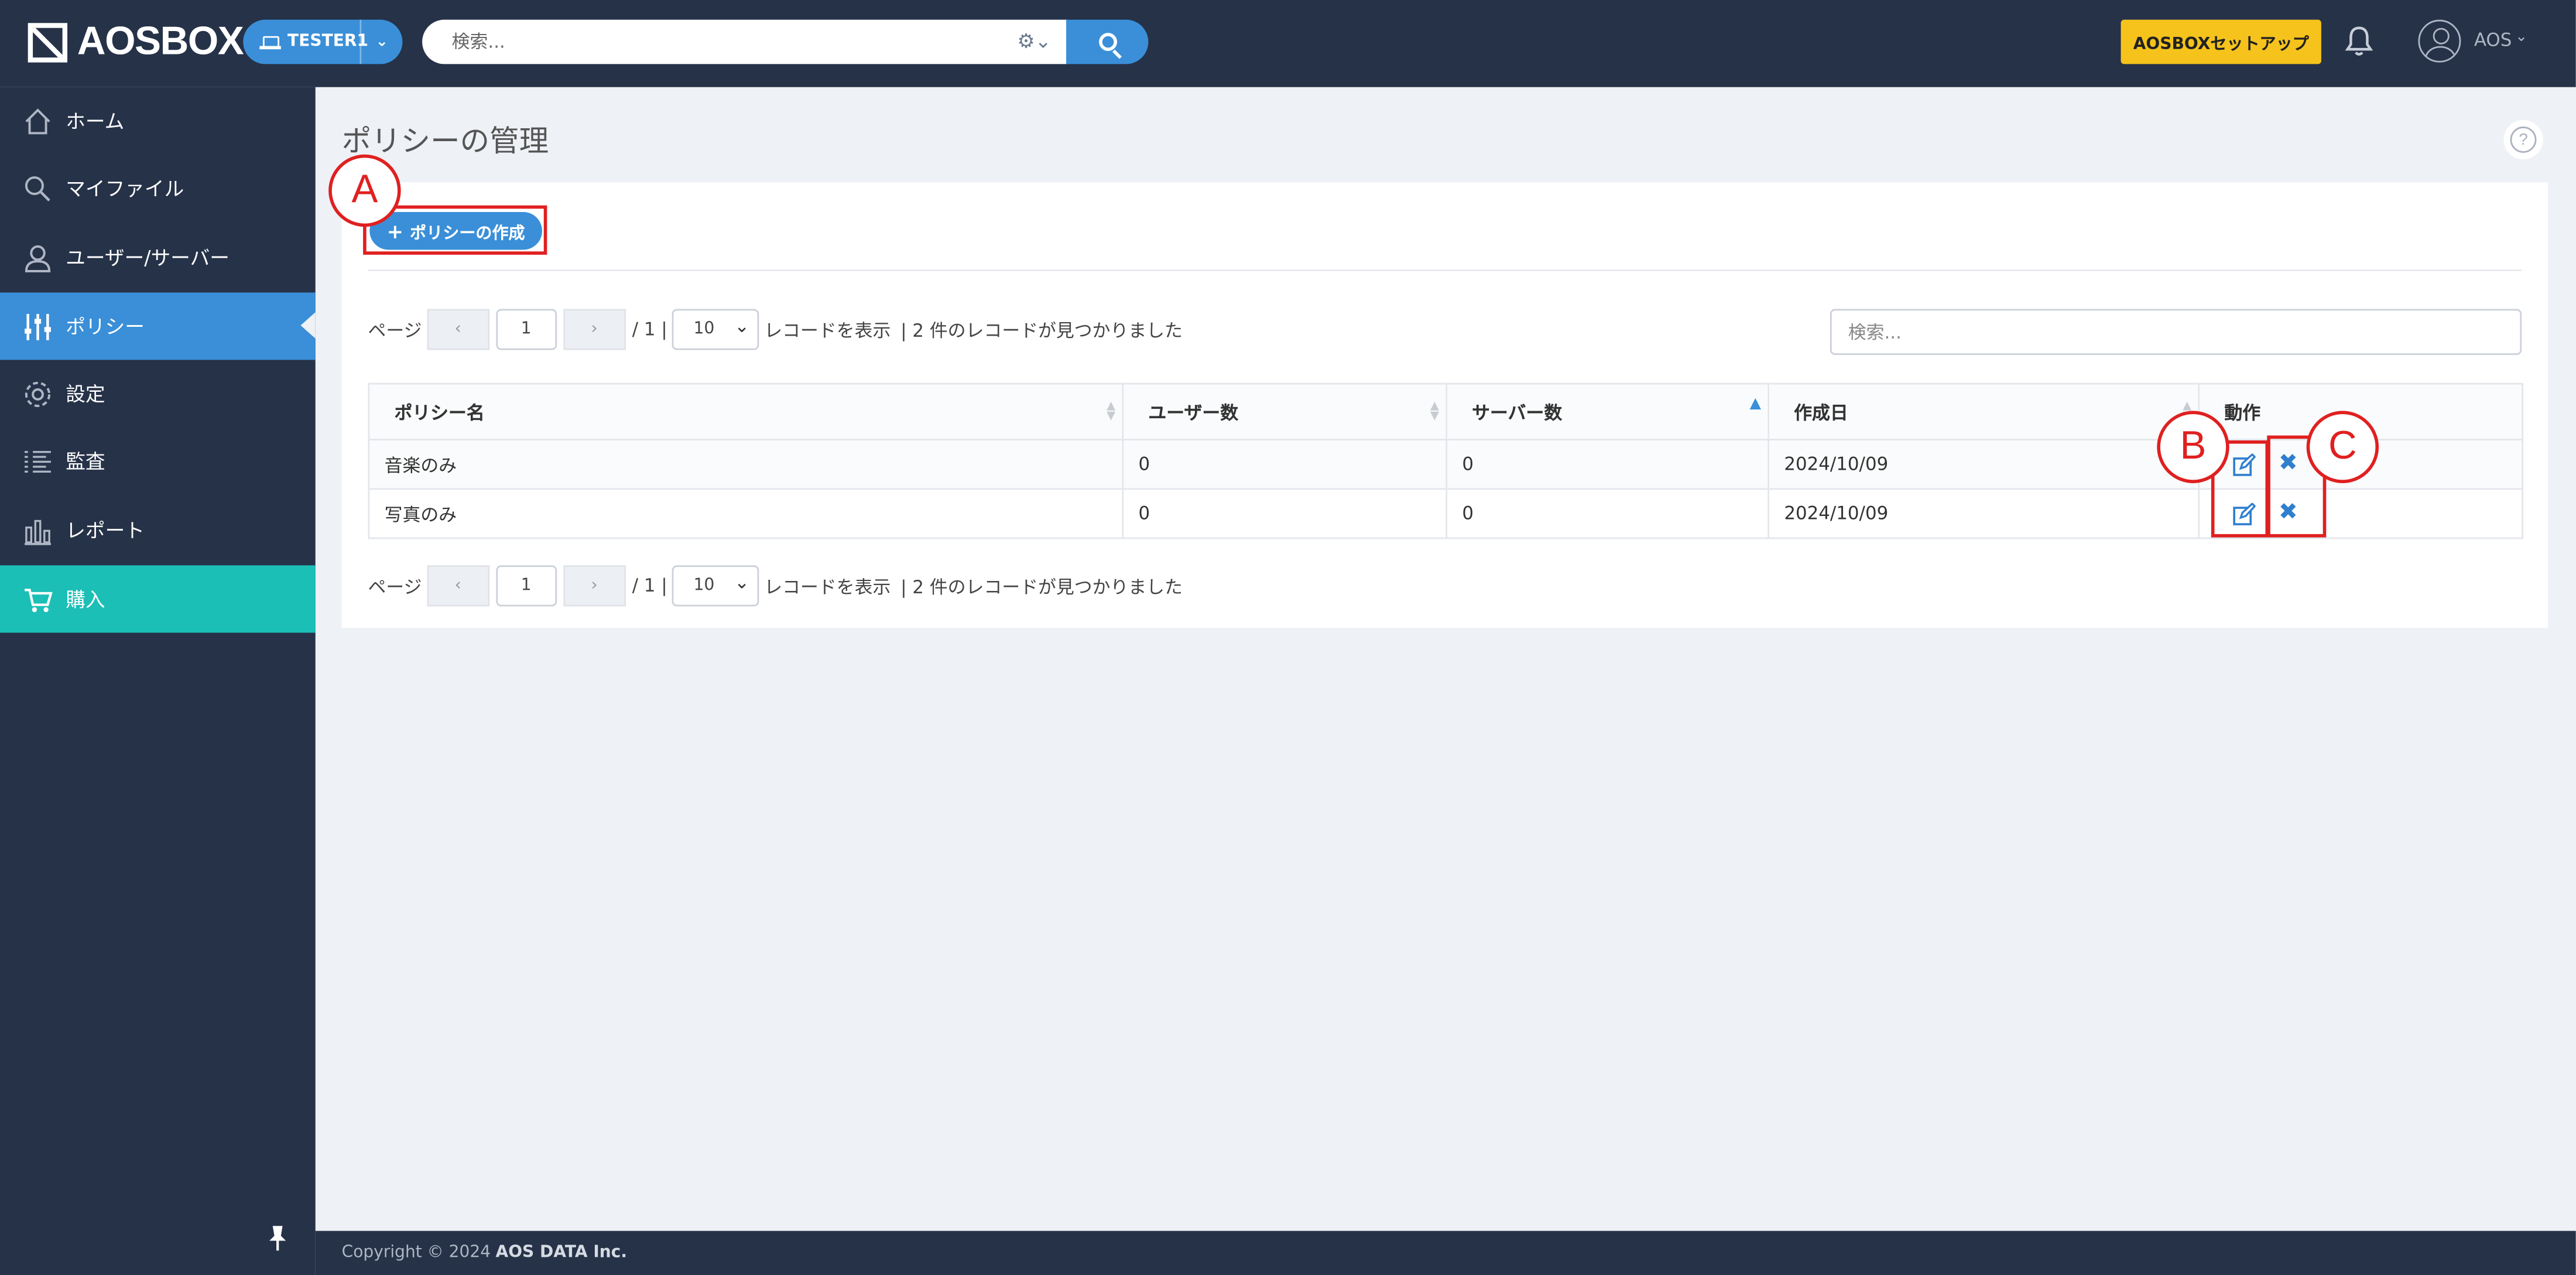 The width and height of the screenshot is (2576, 1275). What do you see at coordinates (1445, 1252) in the screenshot?
I see `footer: Copyright © 2024 AOS DATA Inc.` at bounding box center [1445, 1252].